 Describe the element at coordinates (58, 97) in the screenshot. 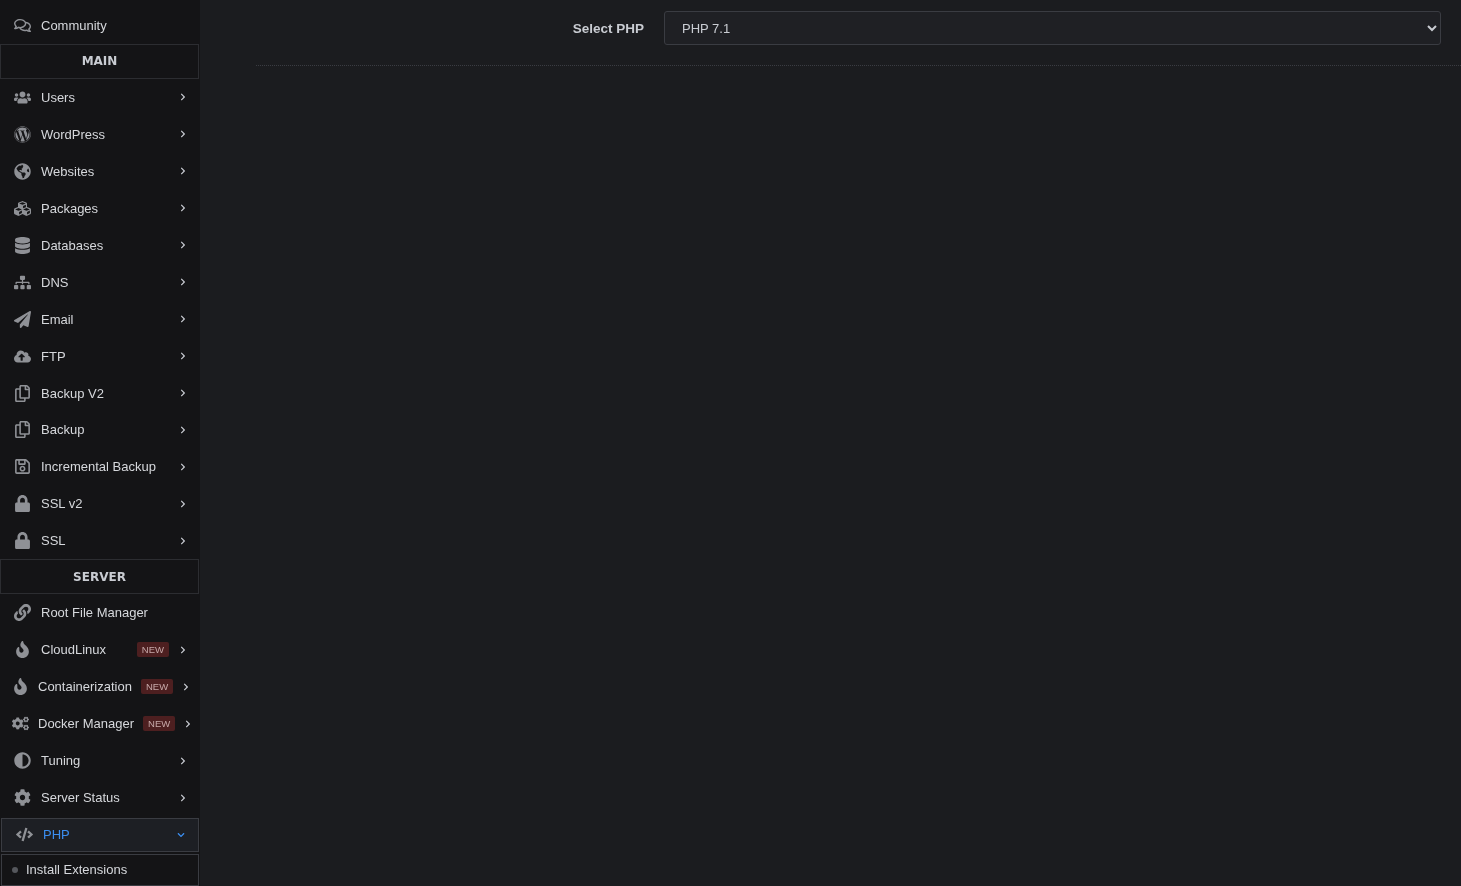

I see `nav-label: Users` at that location.